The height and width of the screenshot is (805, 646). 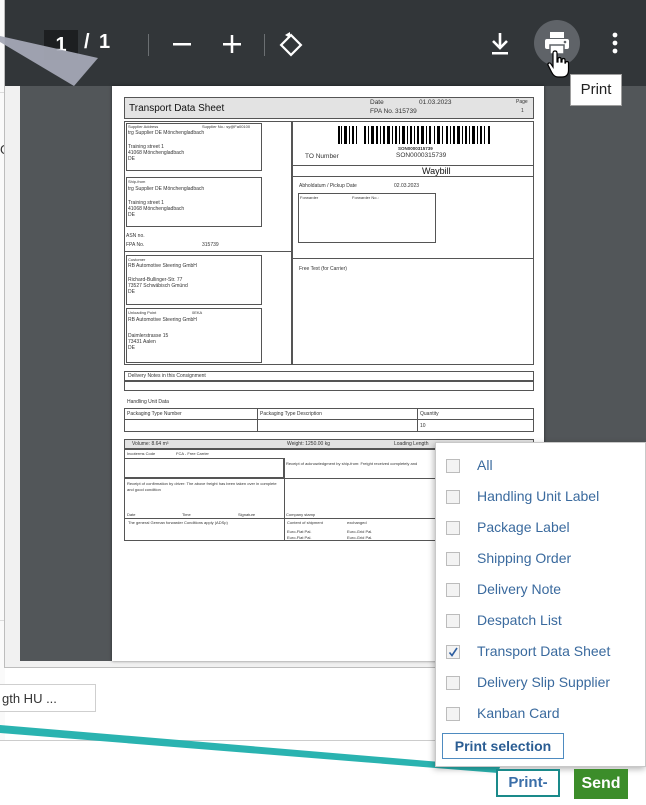 What do you see at coordinates (485, 465) in the screenshot?
I see `menu-item-label: All` at bounding box center [485, 465].